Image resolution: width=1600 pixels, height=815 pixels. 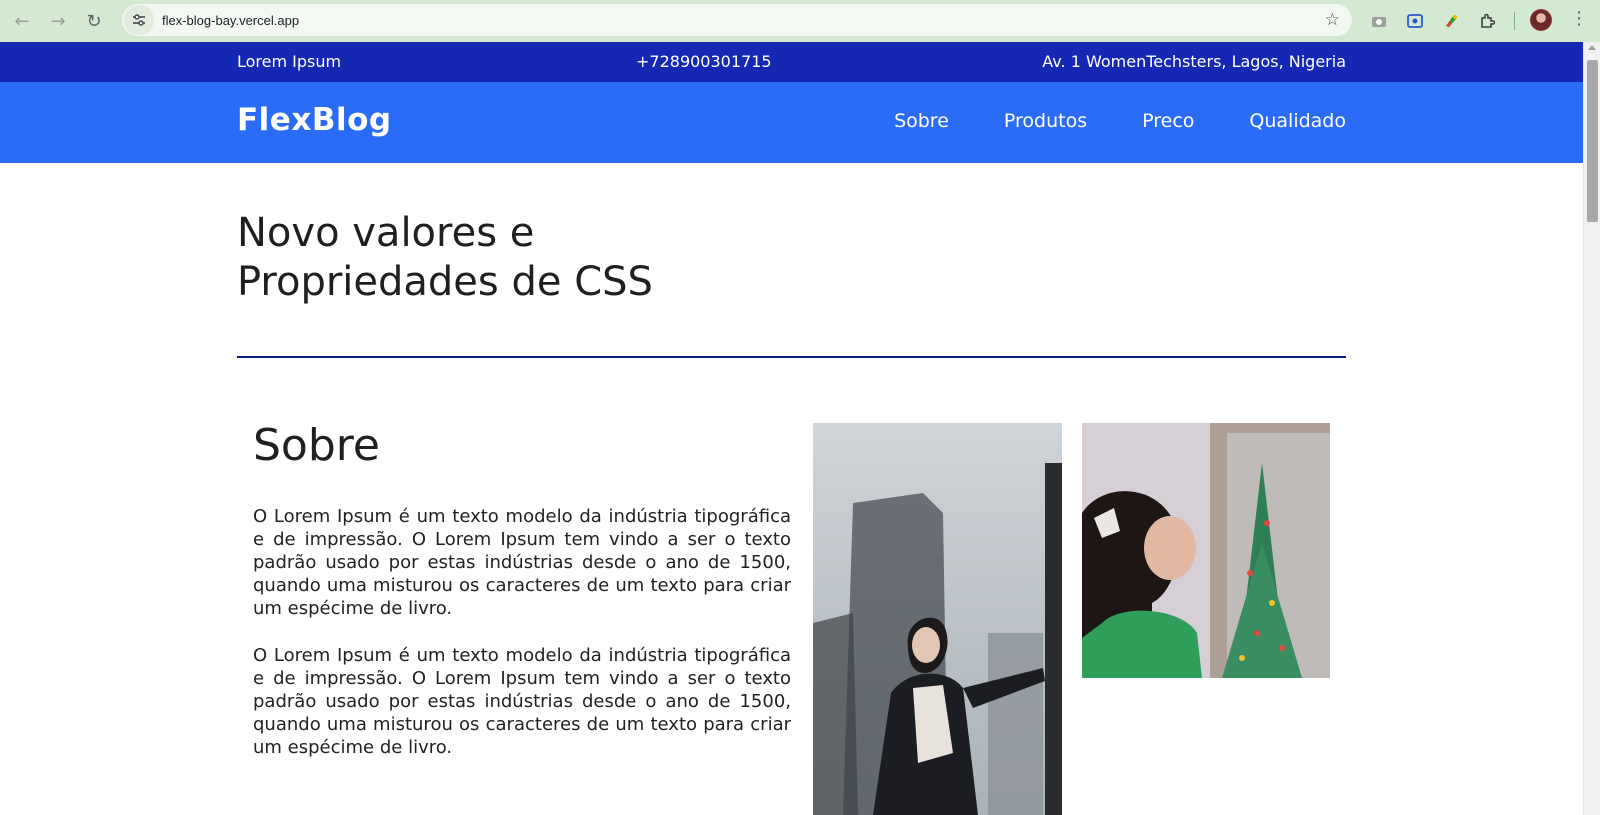 I want to click on url-text: flex-blog-bay.vercel.app, so click(x=230, y=20).